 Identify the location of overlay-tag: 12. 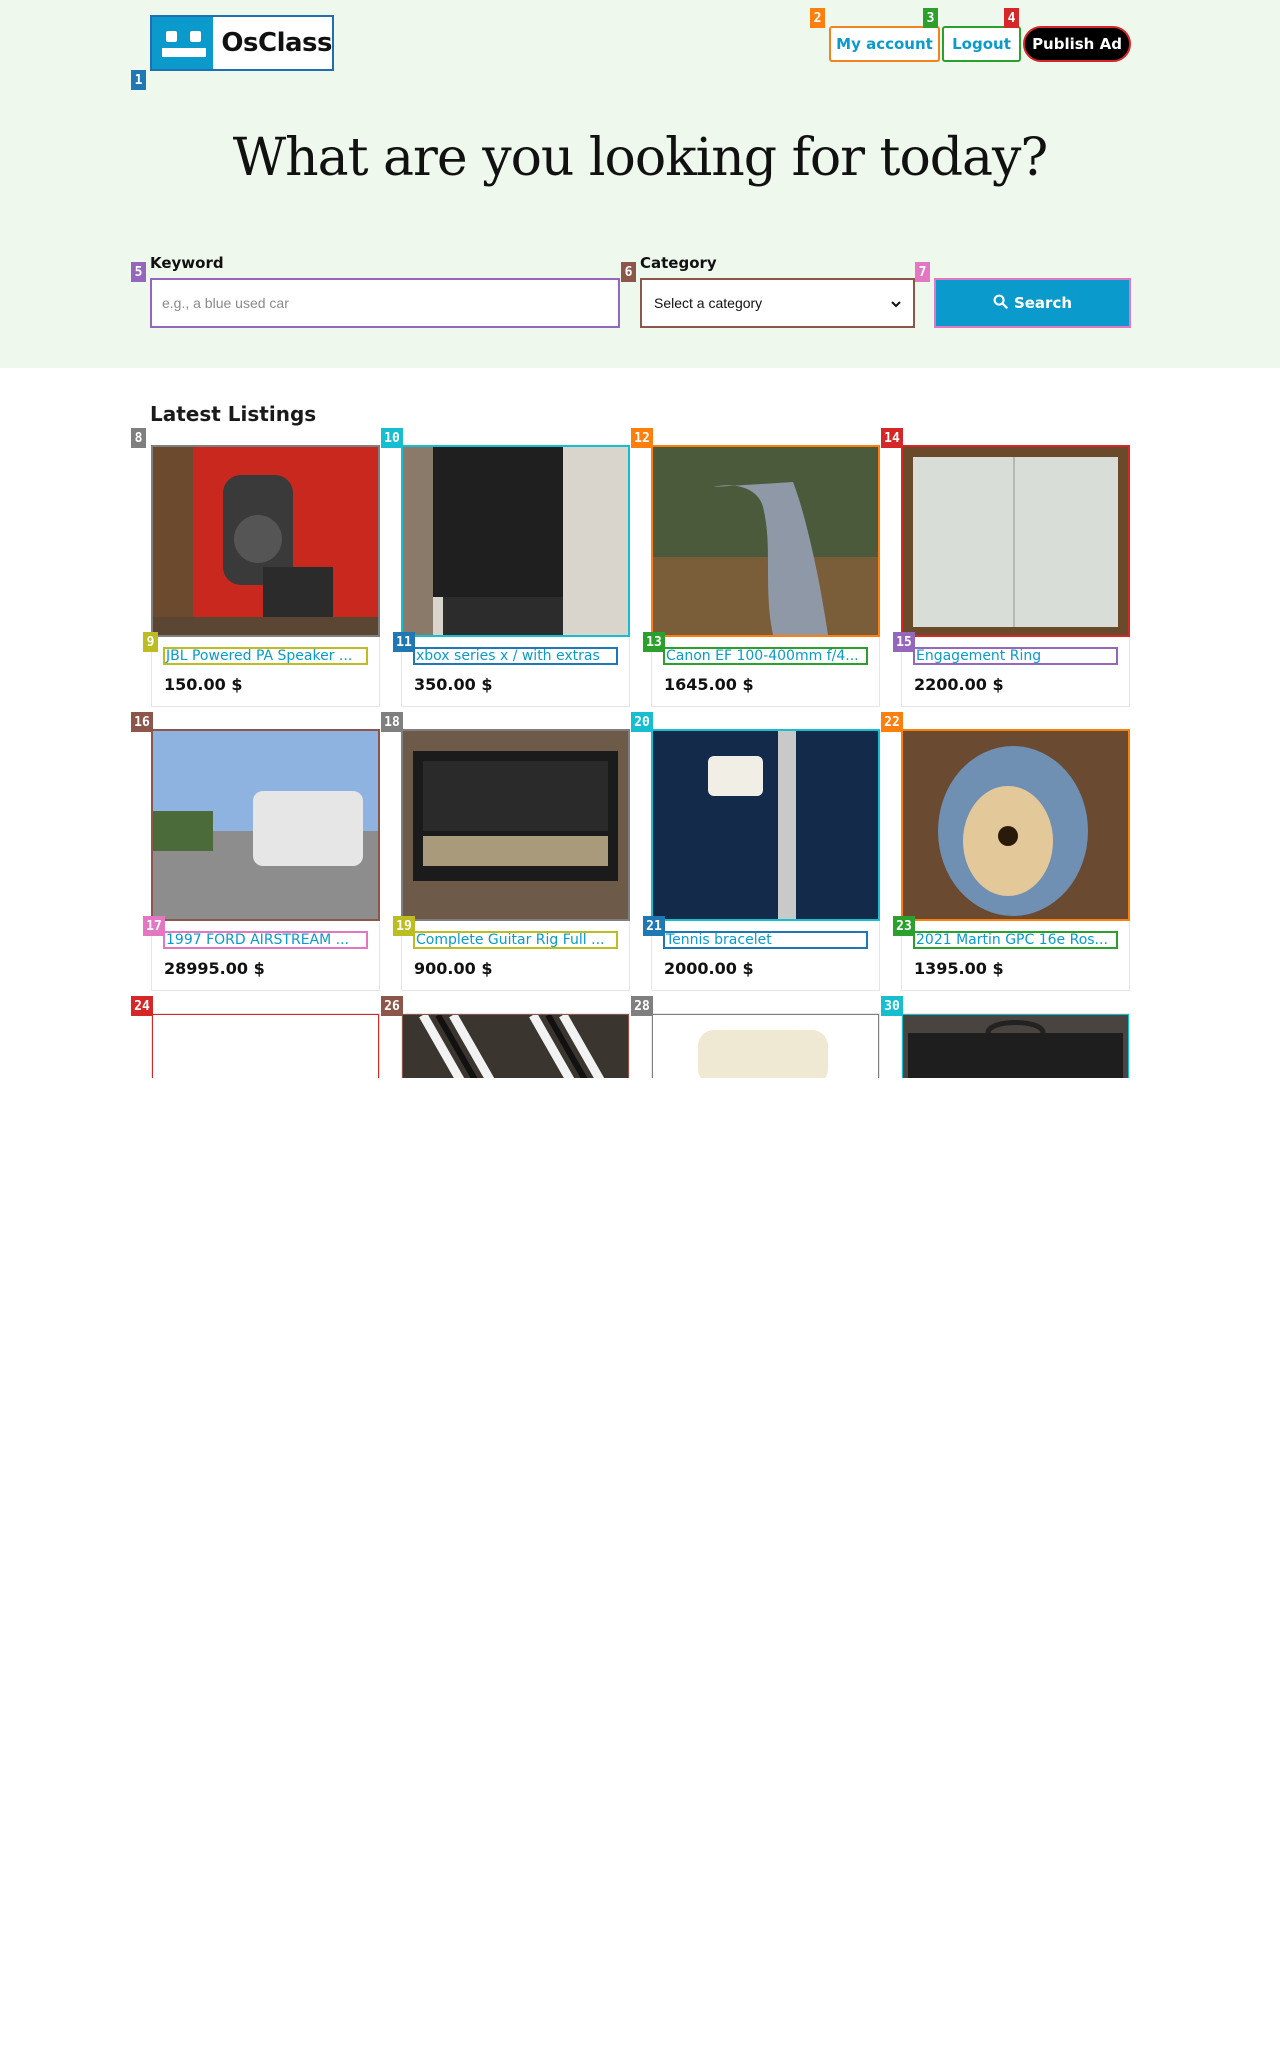
(642, 438).